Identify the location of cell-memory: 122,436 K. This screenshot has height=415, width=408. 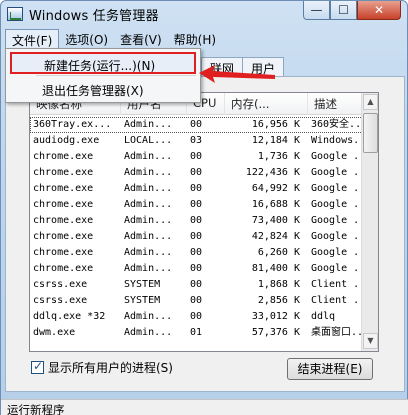
(272, 172).